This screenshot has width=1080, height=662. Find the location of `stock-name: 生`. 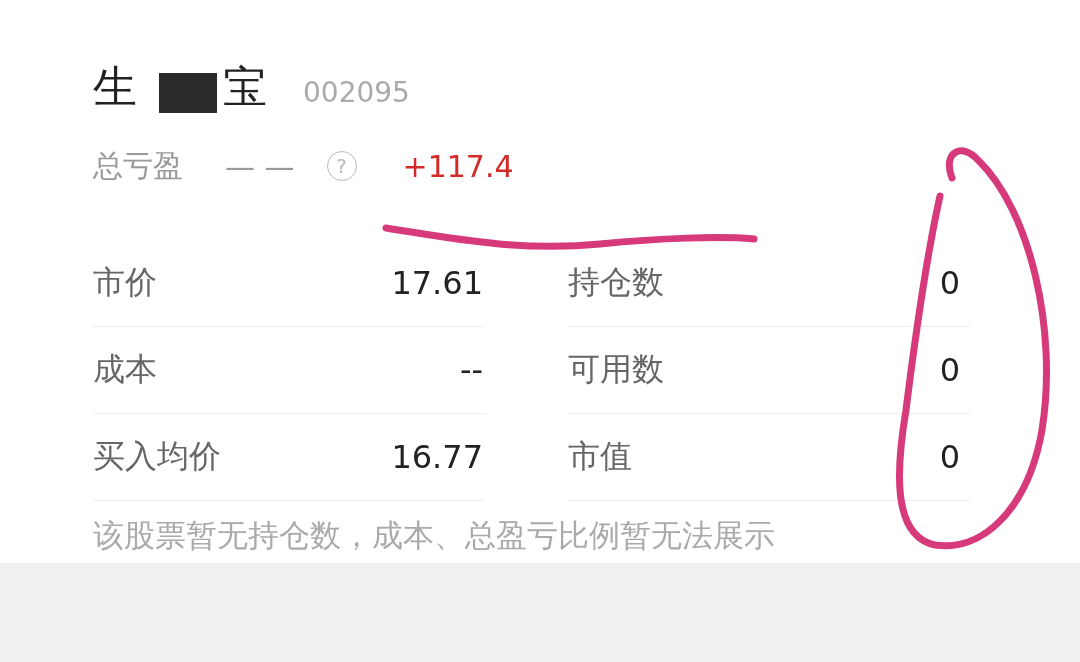

stock-name: 生 is located at coordinates (115, 86).